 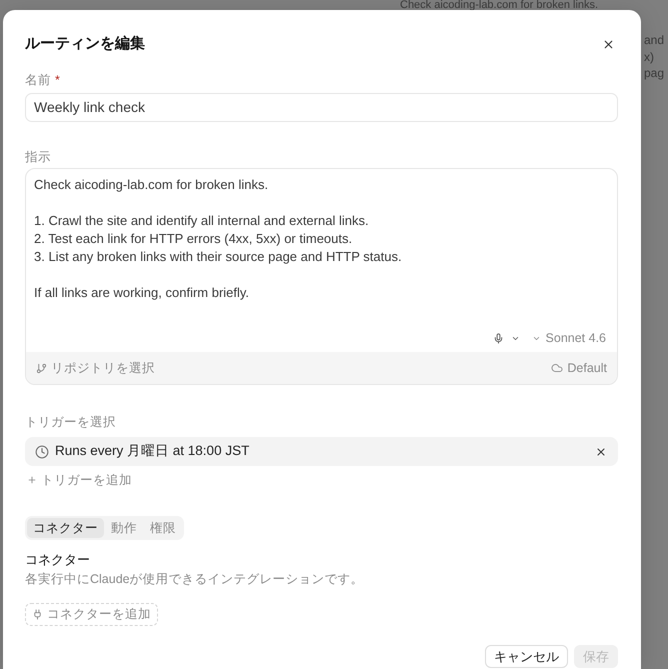 I want to click on tab: 権限, so click(x=163, y=528).